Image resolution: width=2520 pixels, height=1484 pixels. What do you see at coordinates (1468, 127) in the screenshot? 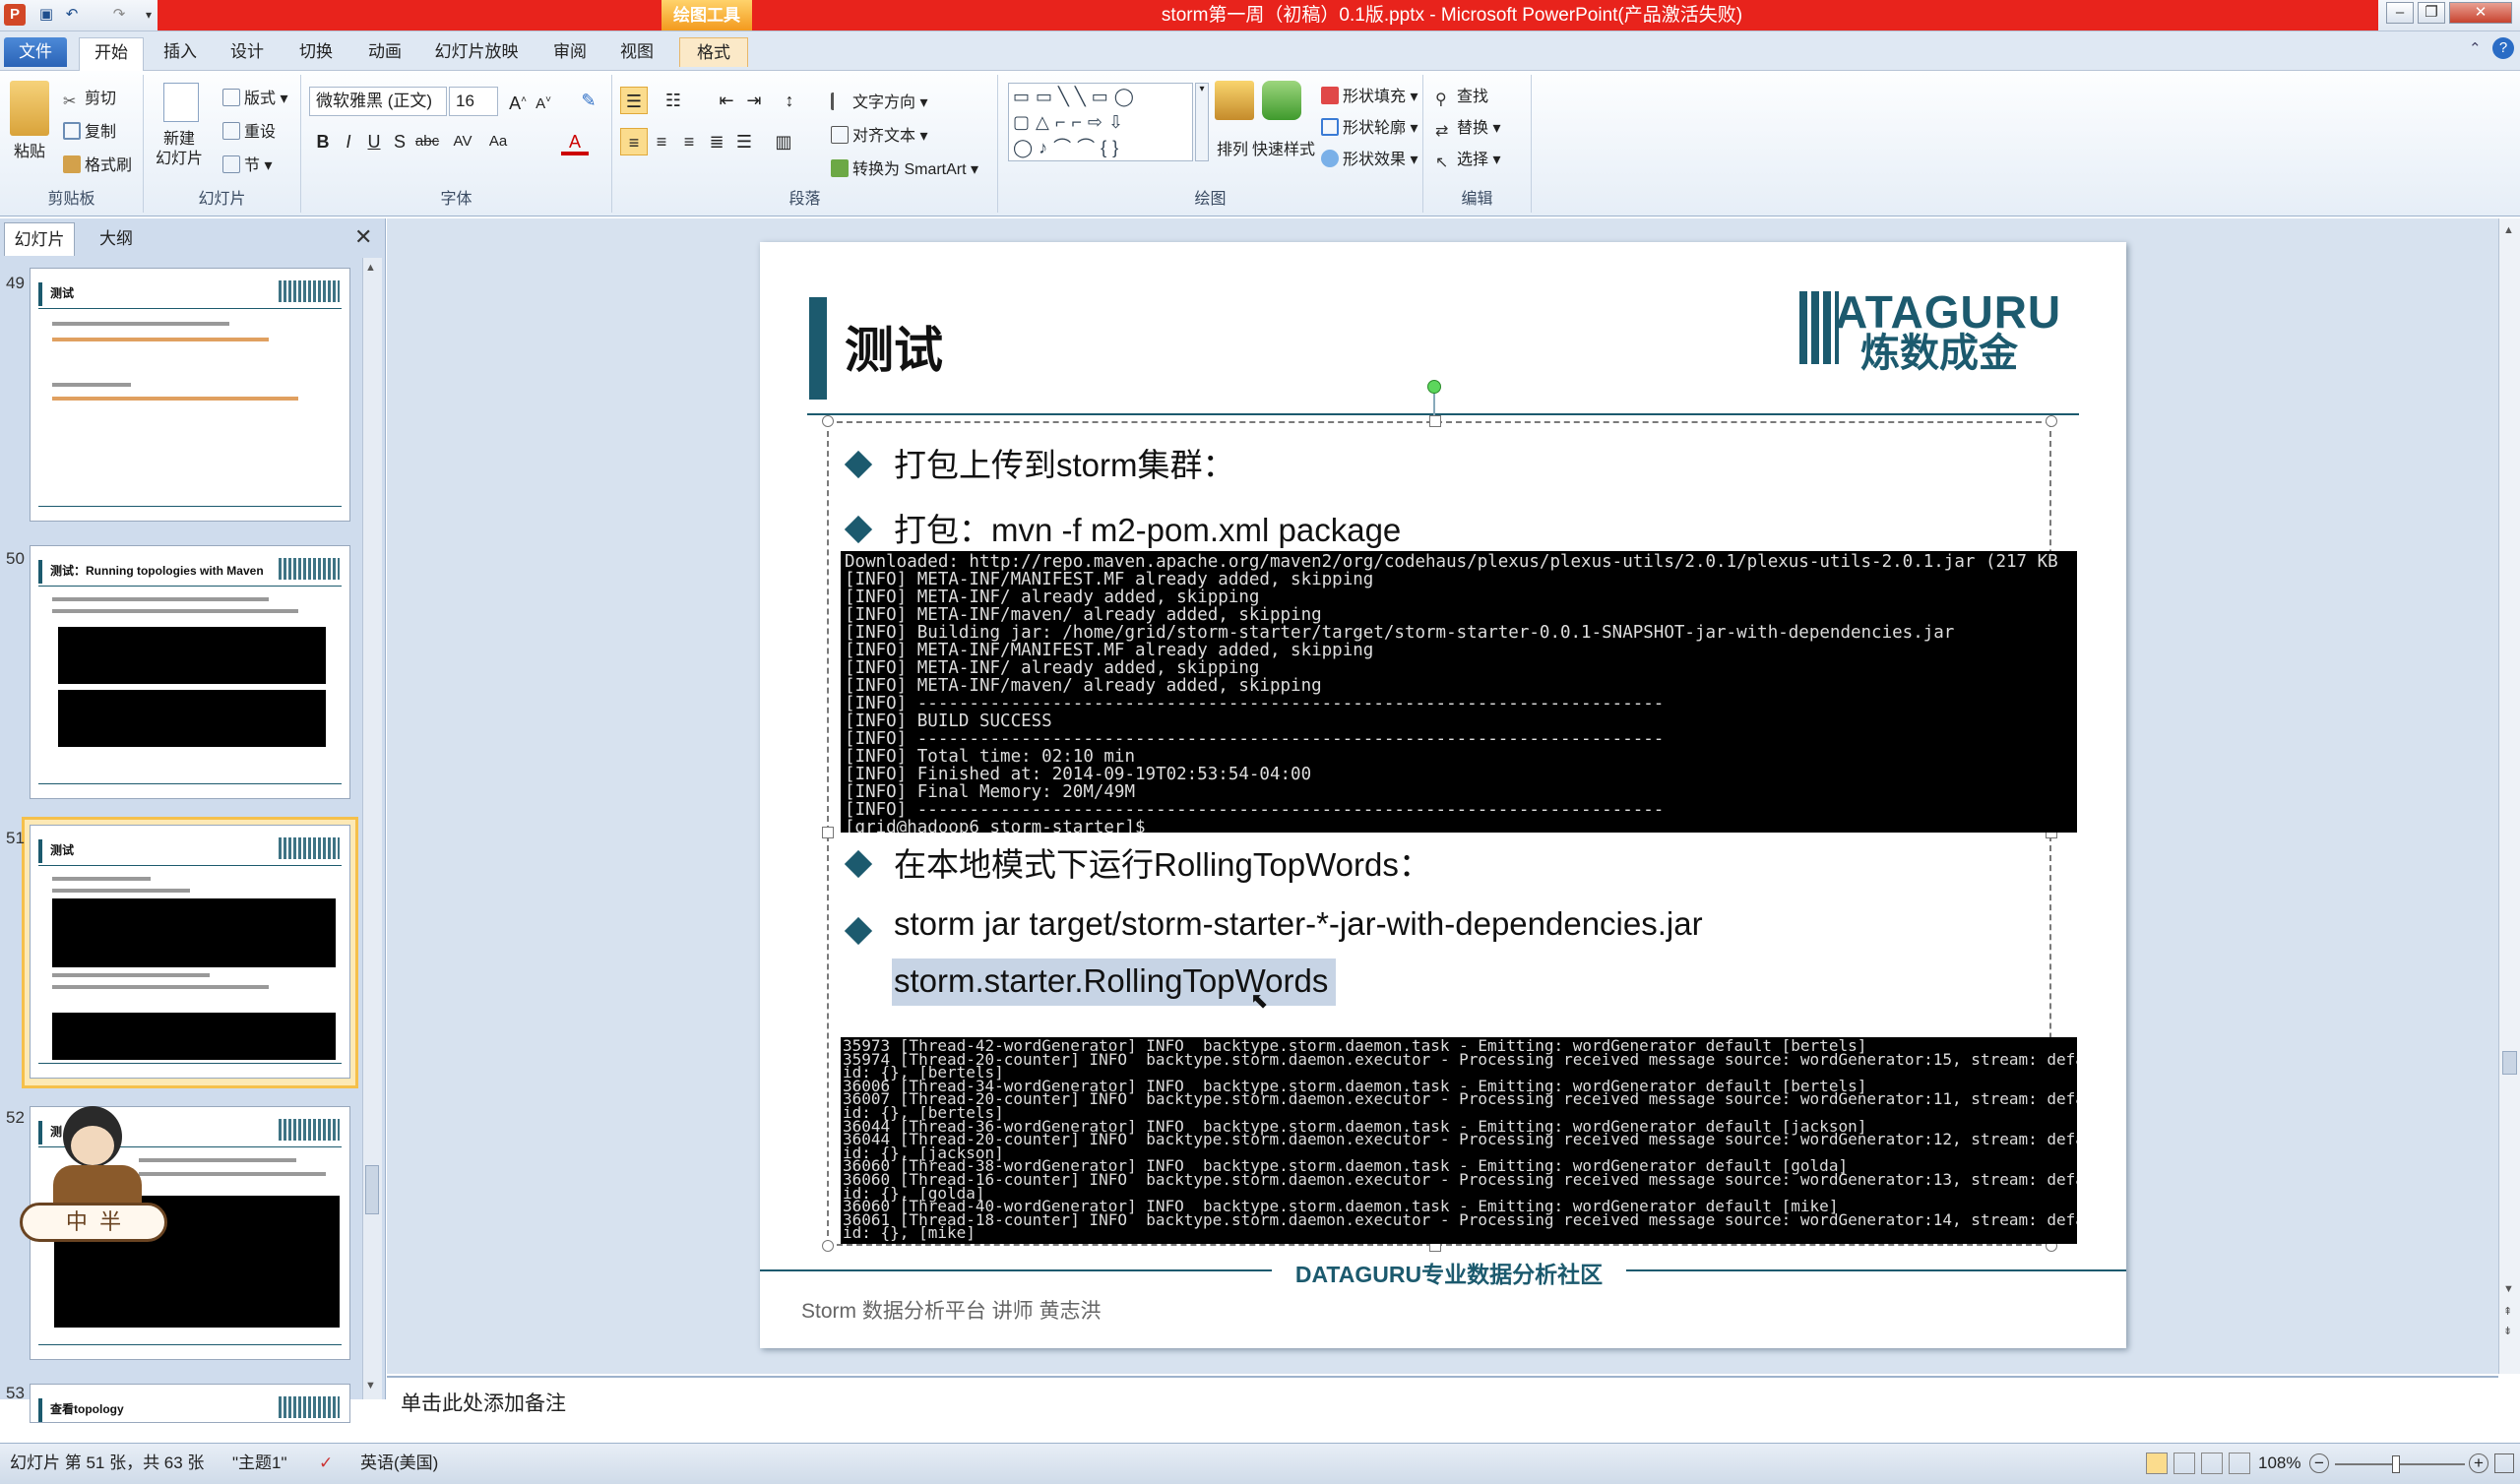
I see `replace-button: ⇄ 替换 ▾` at bounding box center [1468, 127].